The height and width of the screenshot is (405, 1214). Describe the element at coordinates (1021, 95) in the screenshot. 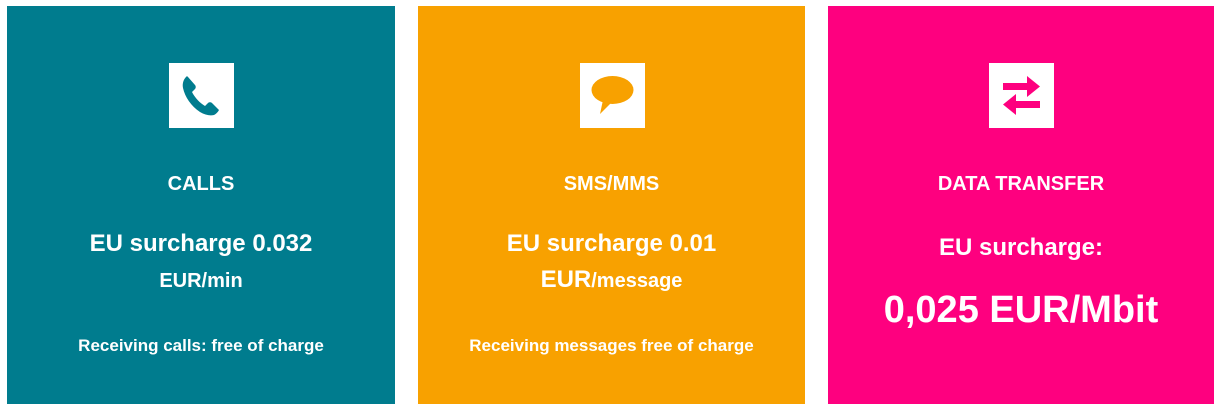

I see `transfer-arrows-icon` at that location.